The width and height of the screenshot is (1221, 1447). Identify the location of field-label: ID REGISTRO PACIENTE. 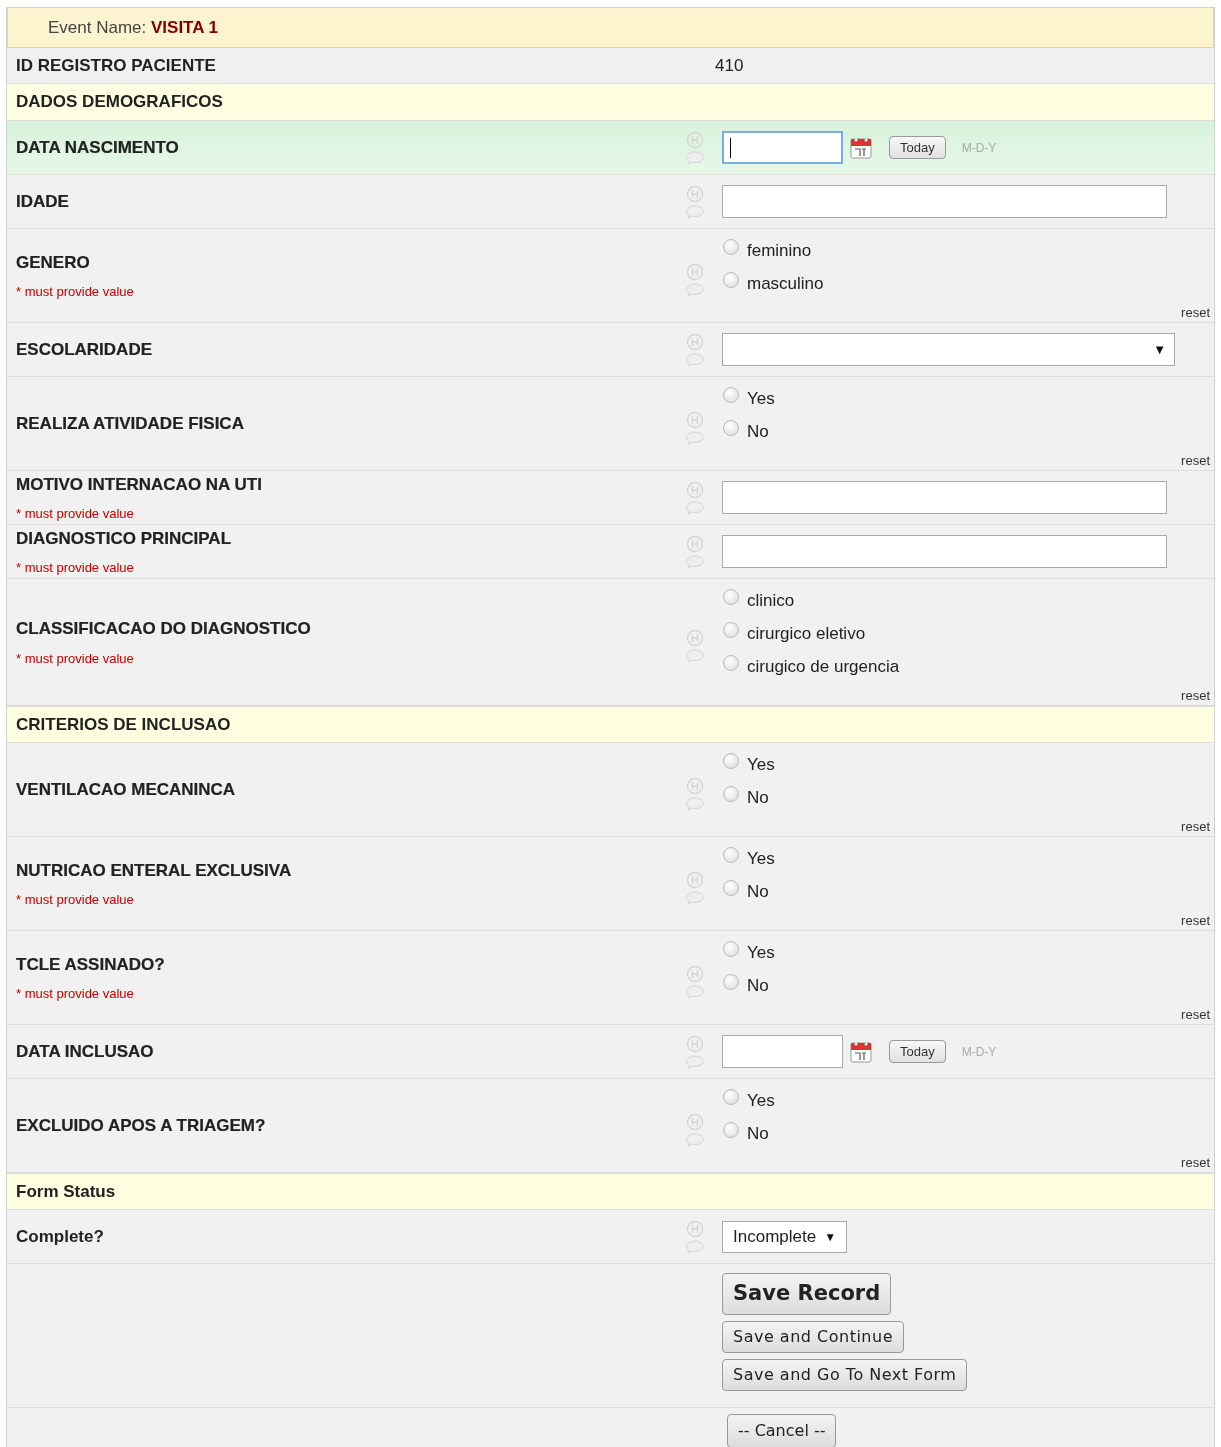
(116, 65).